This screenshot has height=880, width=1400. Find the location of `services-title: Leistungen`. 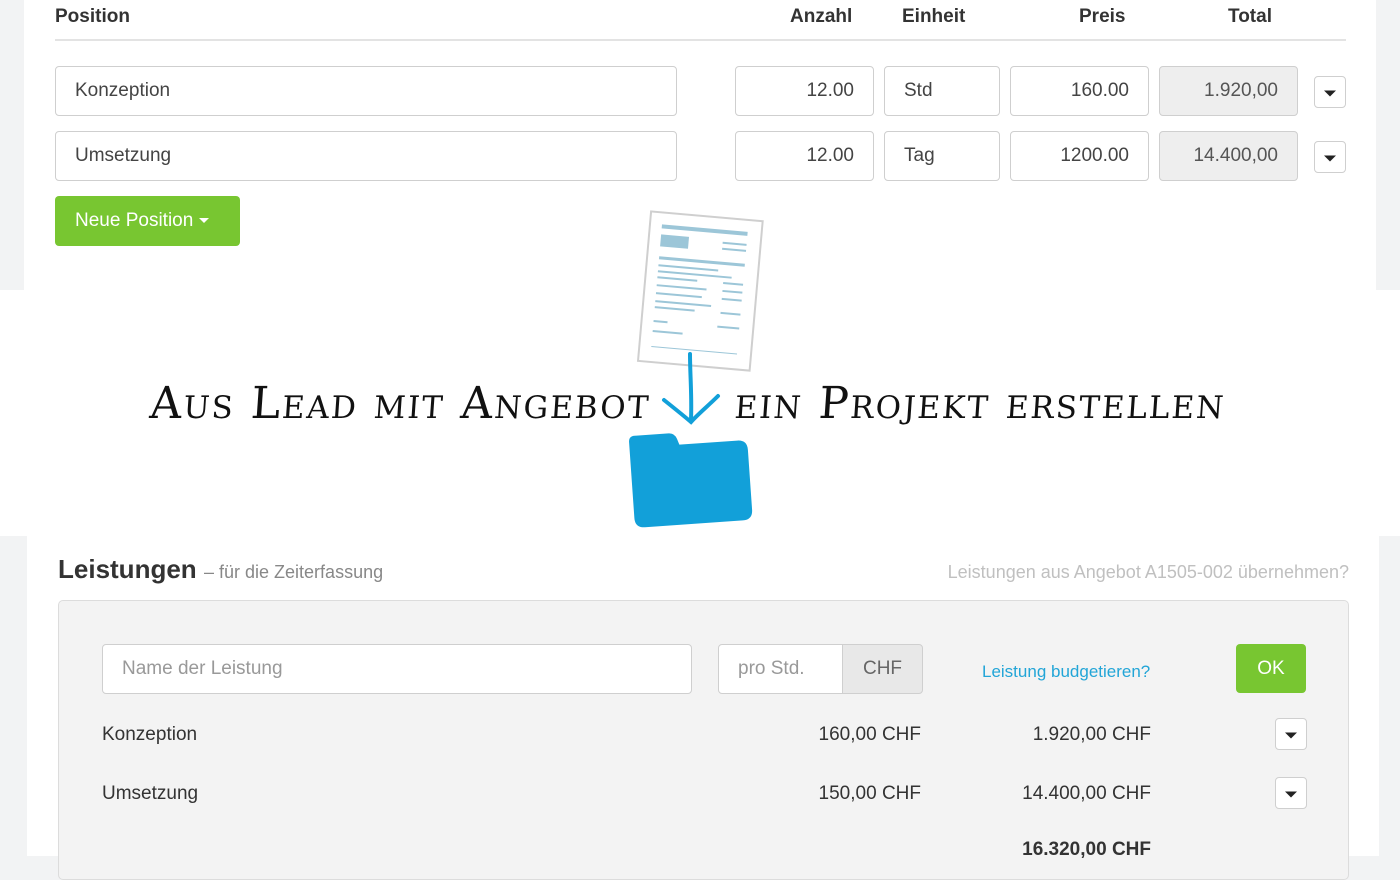

services-title: Leistungen is located at coordinates (127, 569).